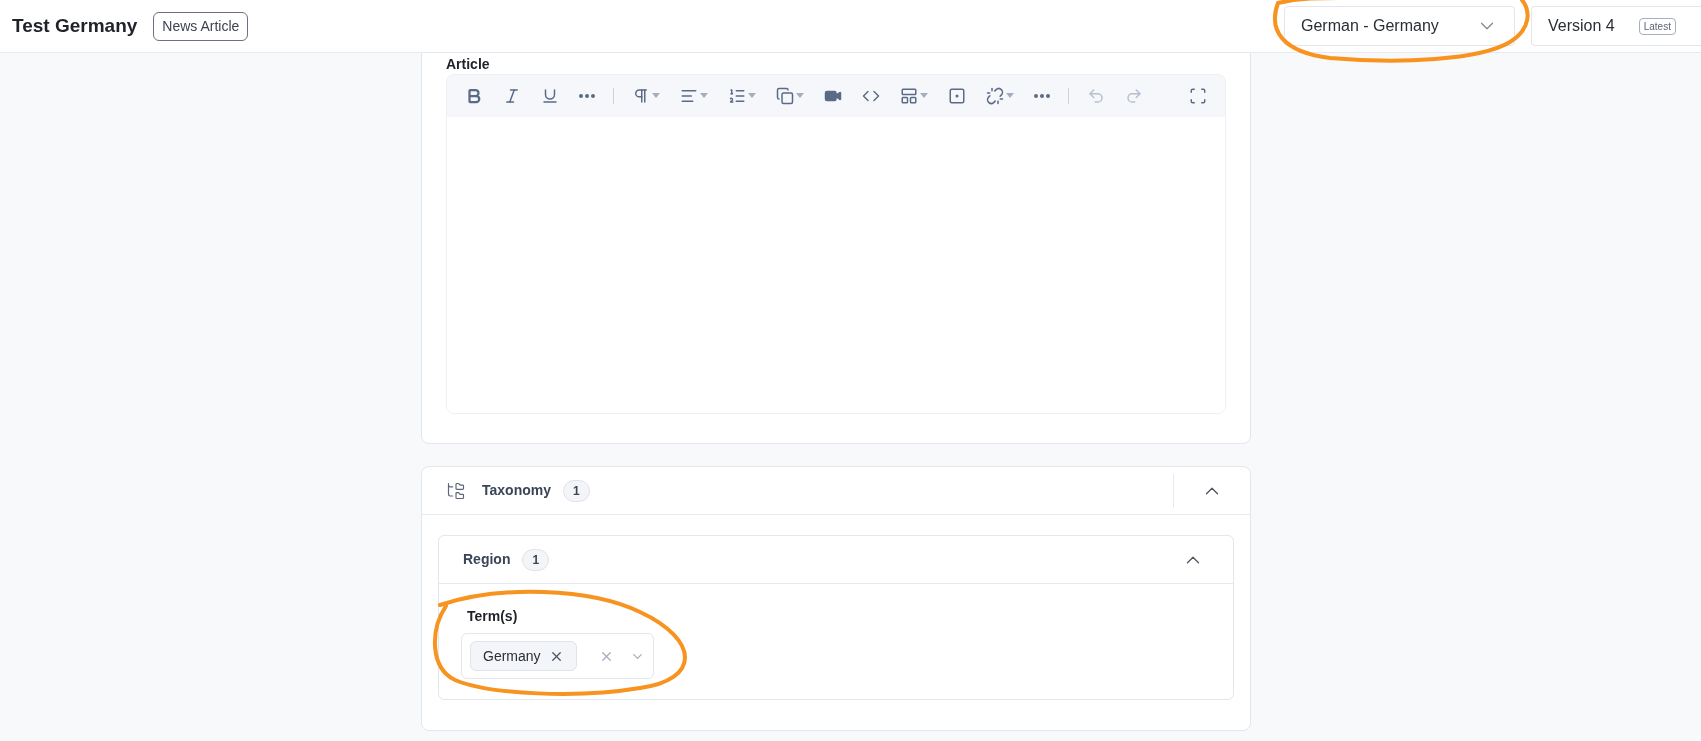  I want to click on italic-icon, so click(512, 96).